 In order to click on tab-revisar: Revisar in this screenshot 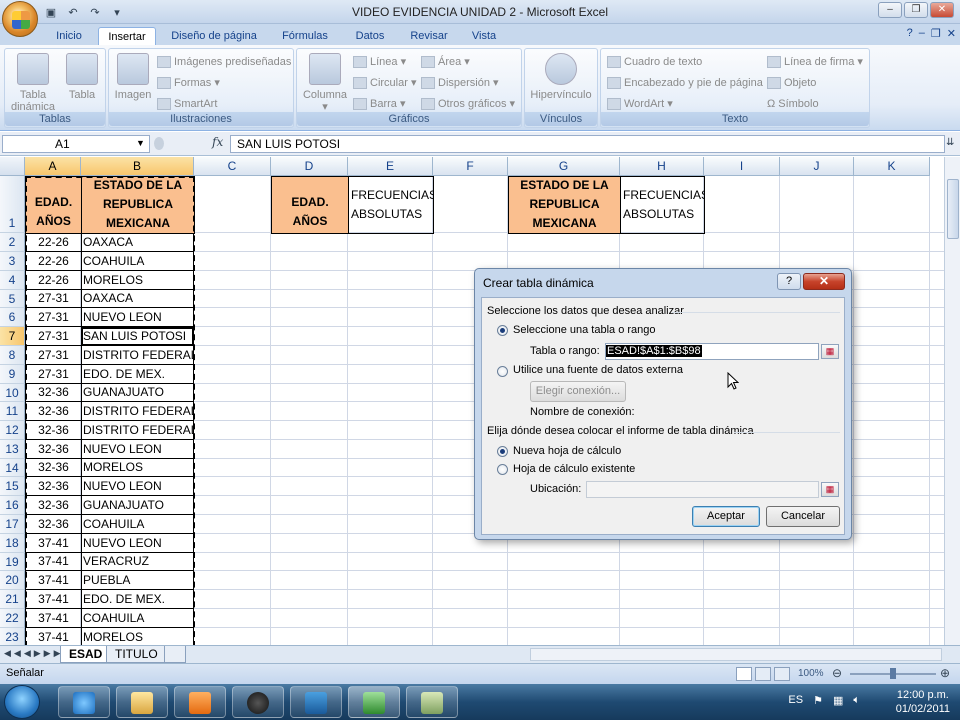, I will do `click(429, 36)`.